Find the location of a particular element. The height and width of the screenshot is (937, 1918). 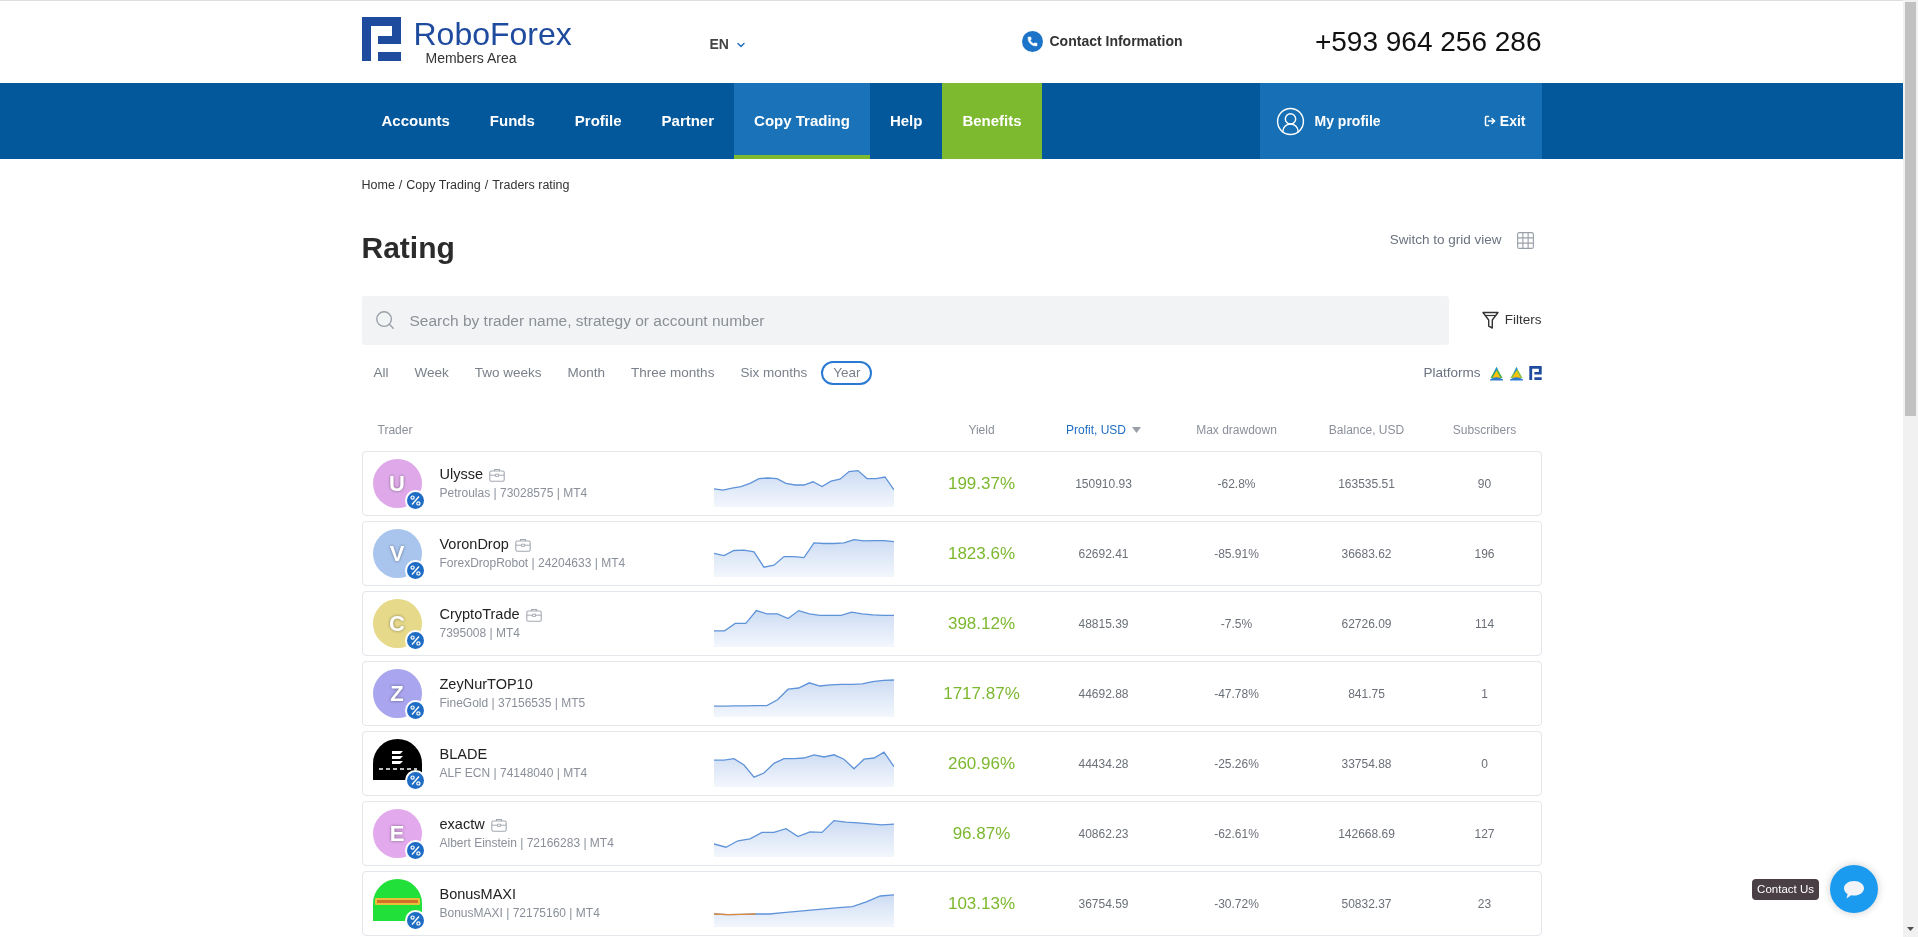

breadcrumb-current: Traders rating is located at coordinates (531, 185).